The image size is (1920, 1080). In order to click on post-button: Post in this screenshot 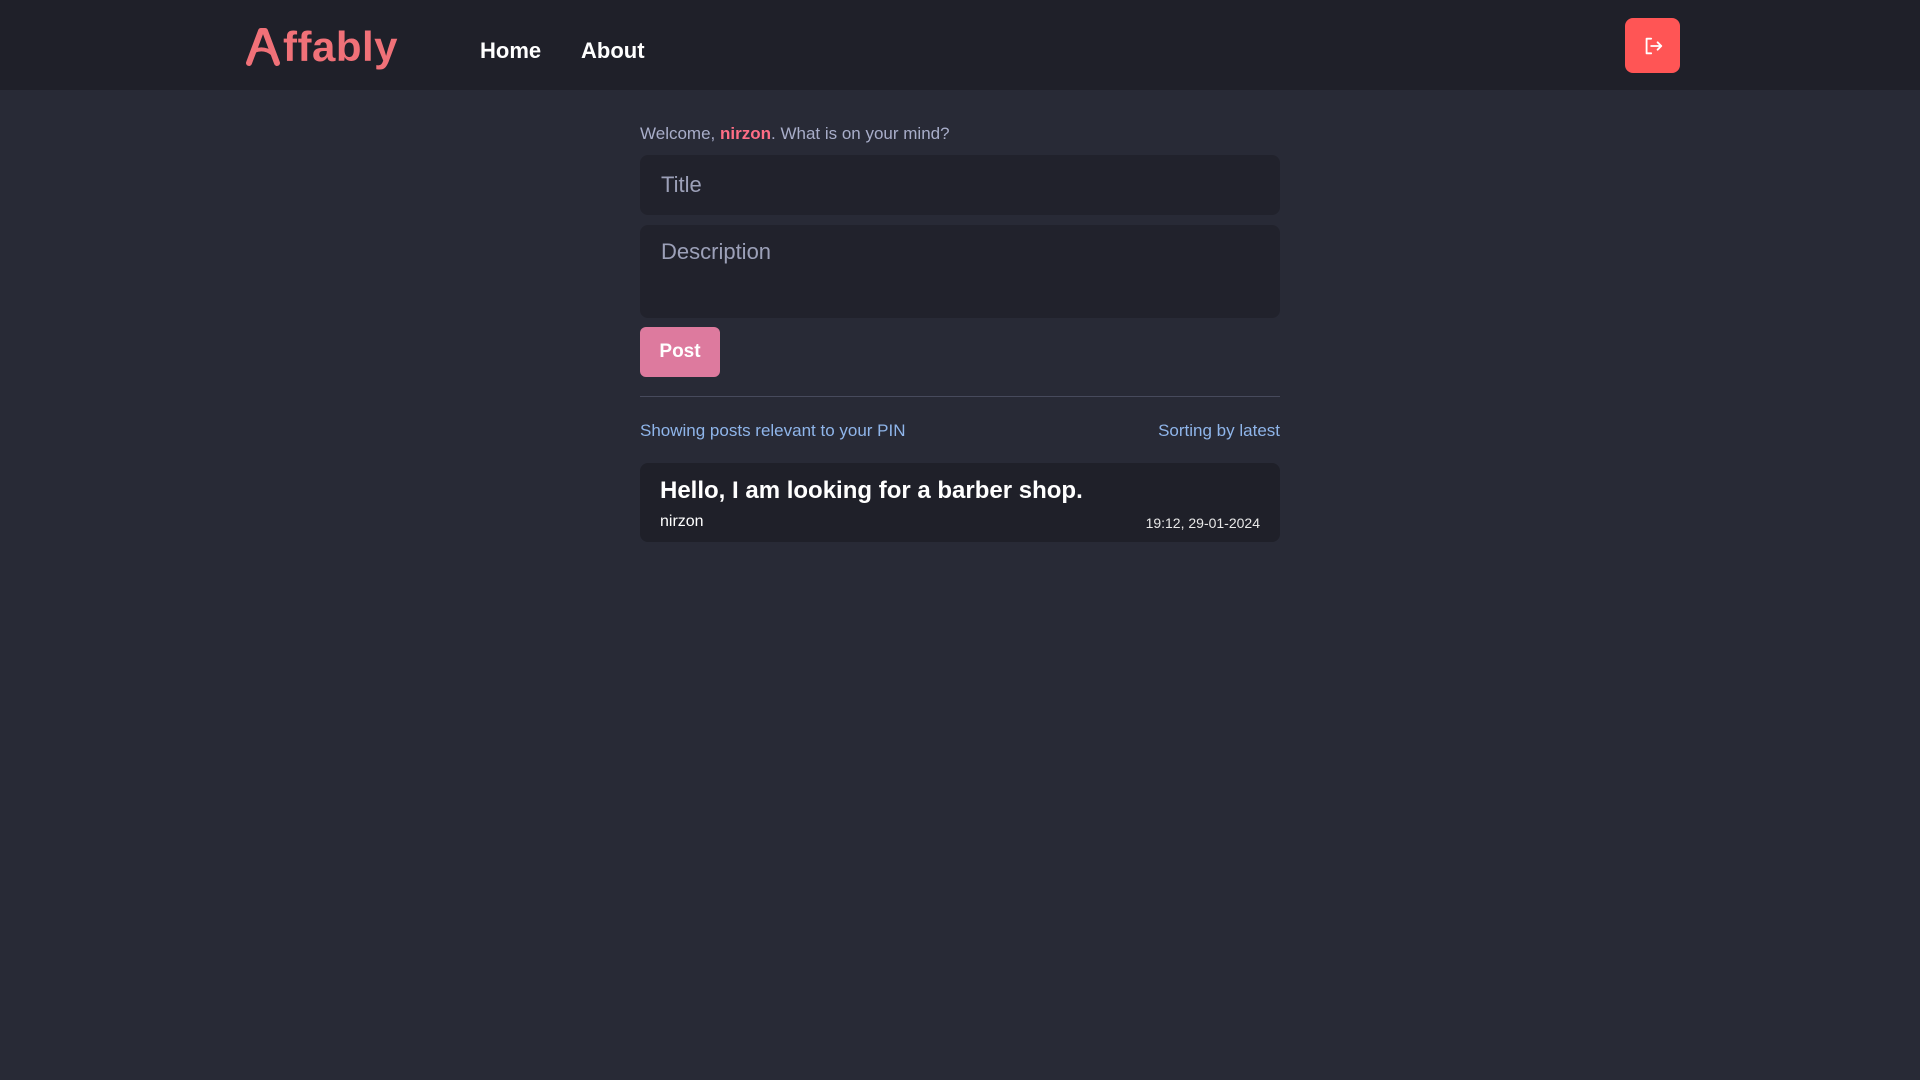, I will do `click(680, 352)`.